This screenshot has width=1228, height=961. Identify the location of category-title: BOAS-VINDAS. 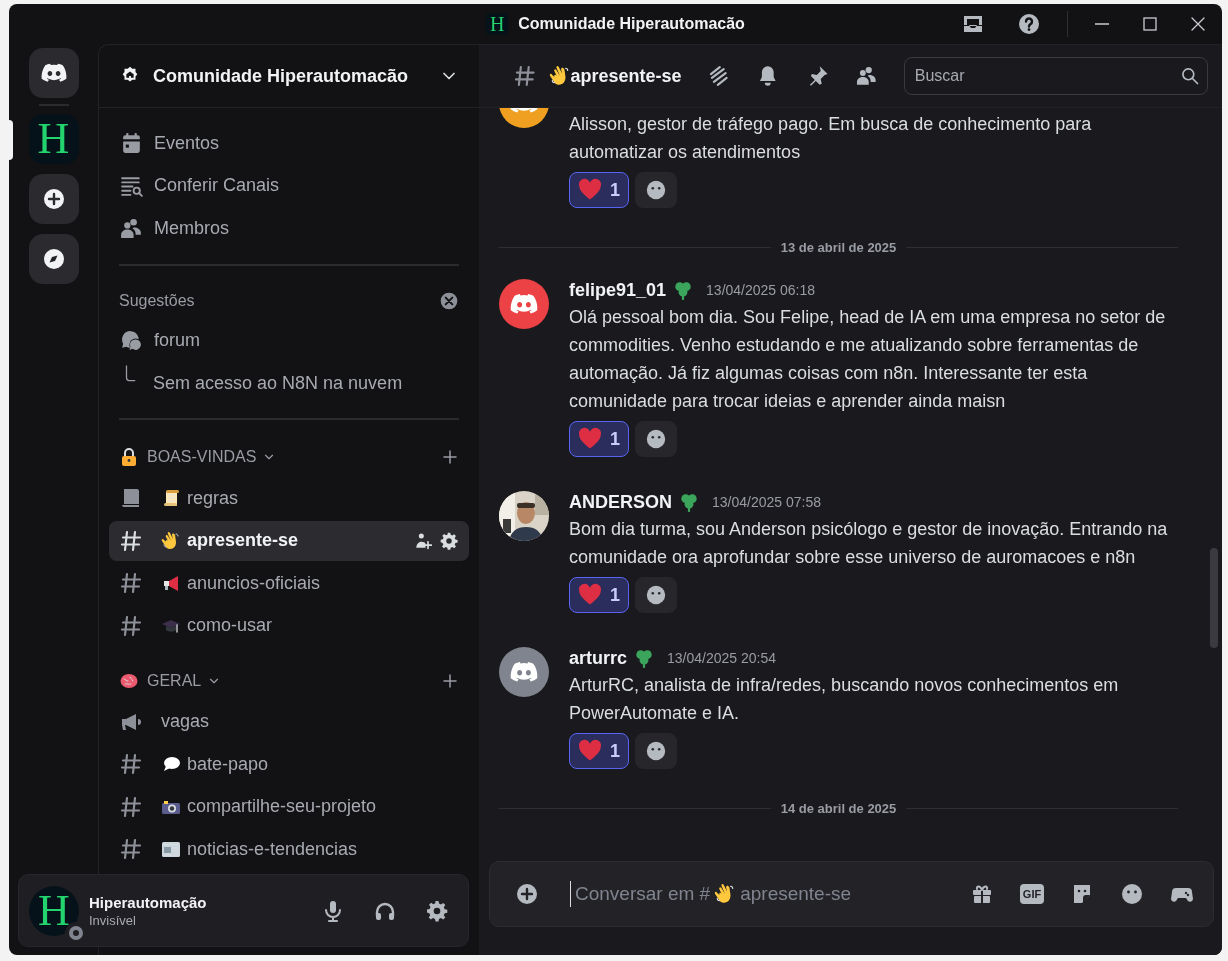
(202, 457).